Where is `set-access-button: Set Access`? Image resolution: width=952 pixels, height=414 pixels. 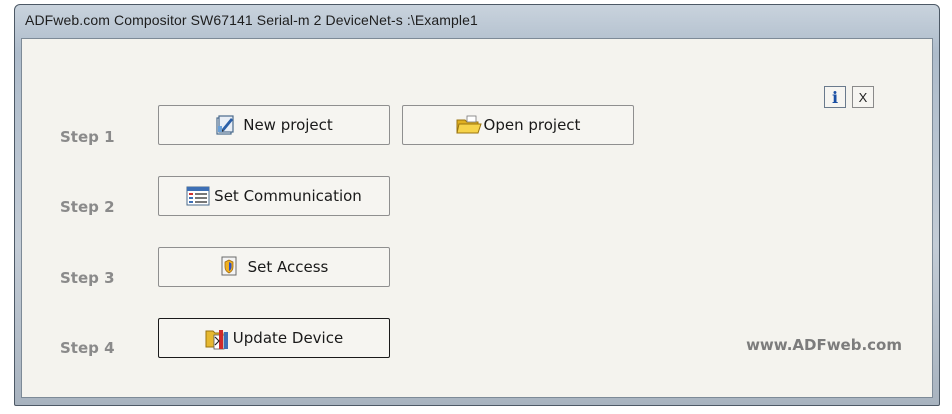 set-access-button: Set Access is located at coordinates (274, 267).